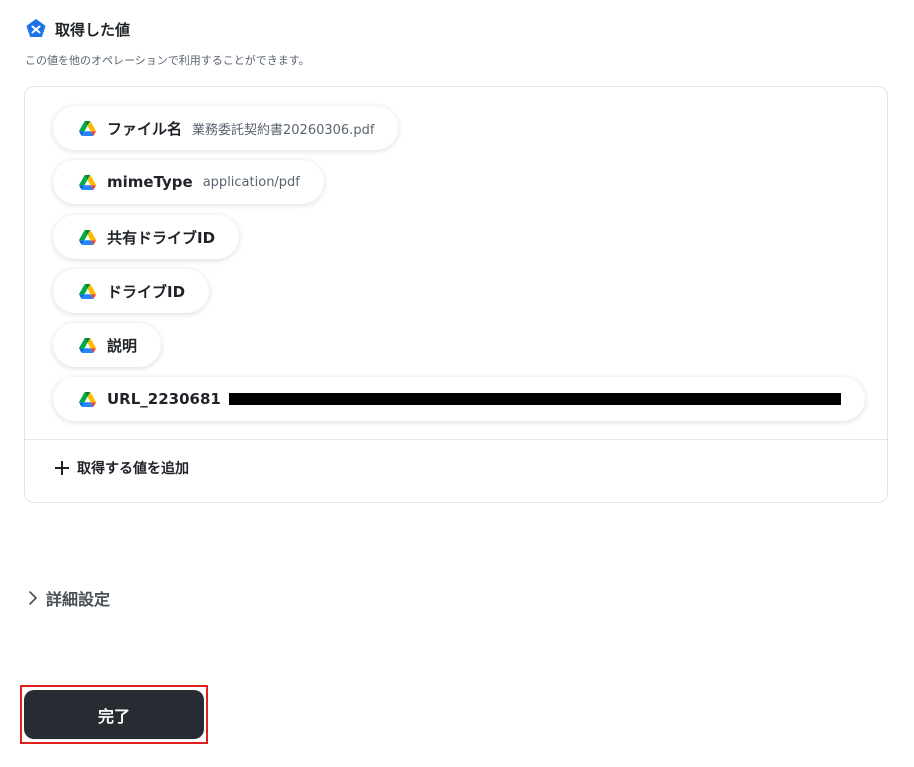 This screenshot has width=914, height=767. I want to click on value-chip-file-name: ファイル名 業務委託契約書20260306.pdf, so click(226, 128).